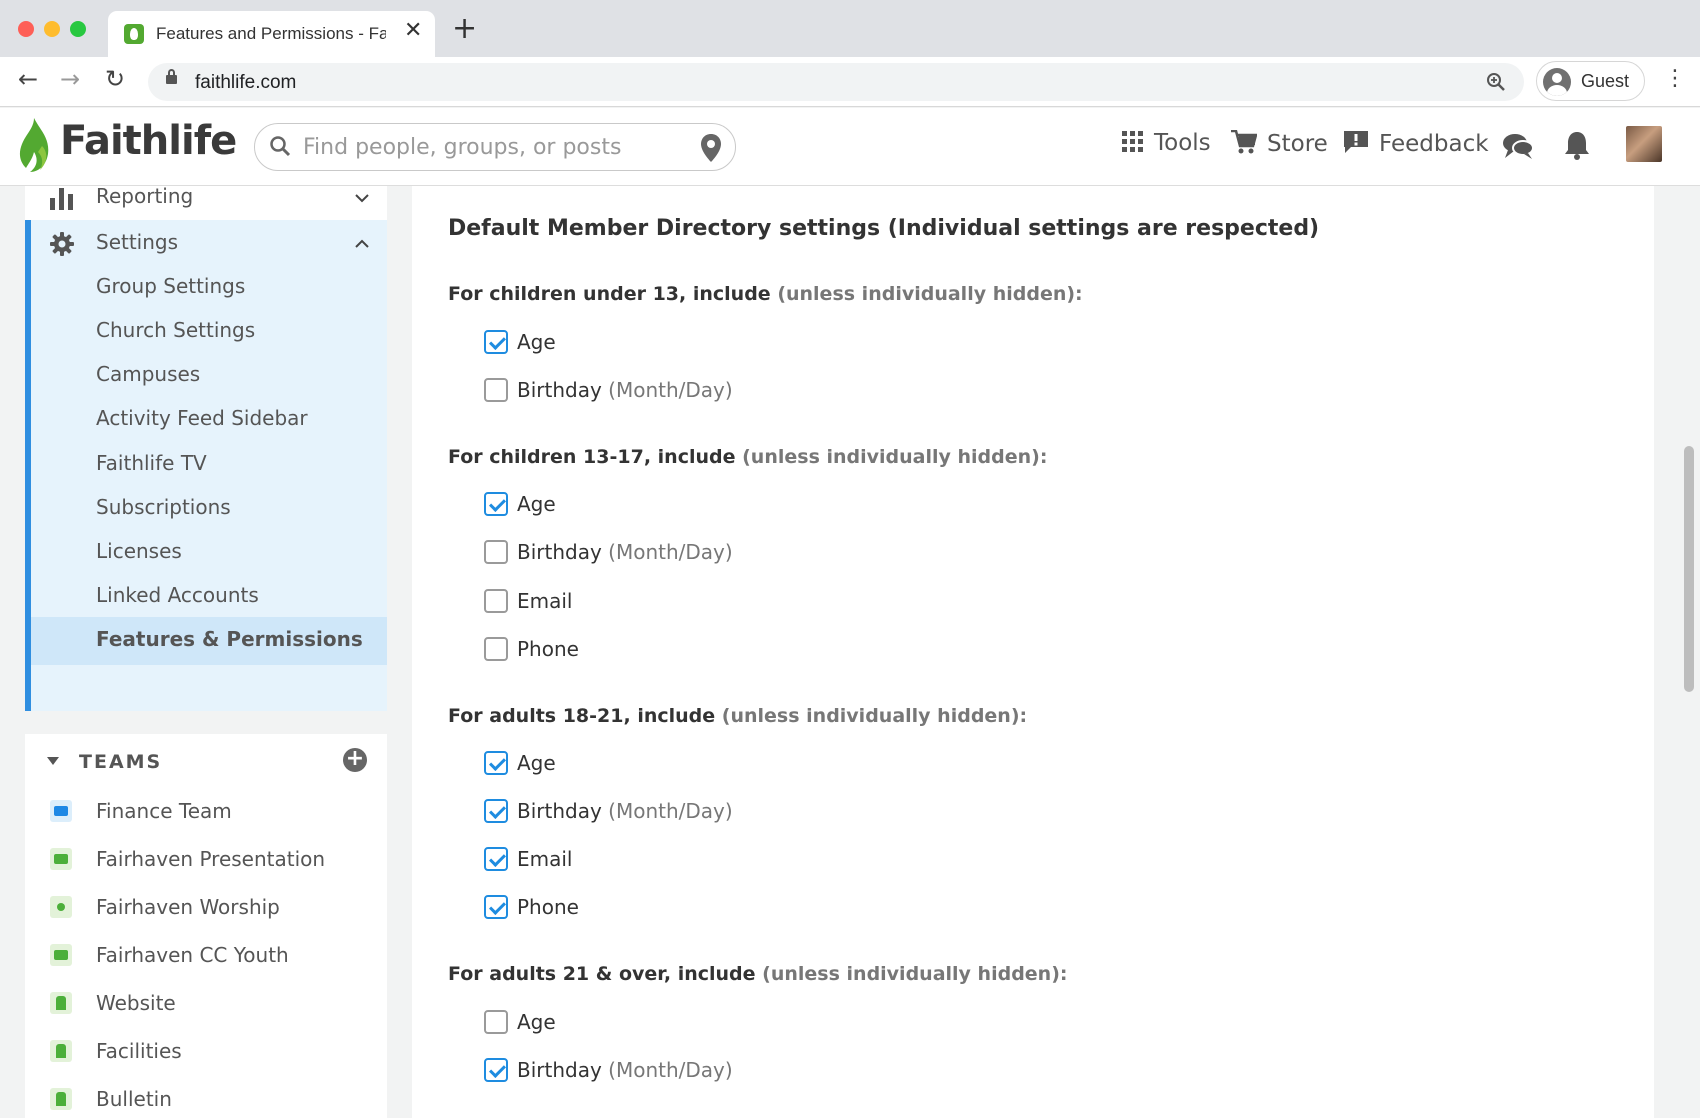 This screenshot has width=1700, height=1118. Describe the element at coordinates (206, 198) in the screenshot. I see `sidebar-item-reporting: Reporting` at that location.